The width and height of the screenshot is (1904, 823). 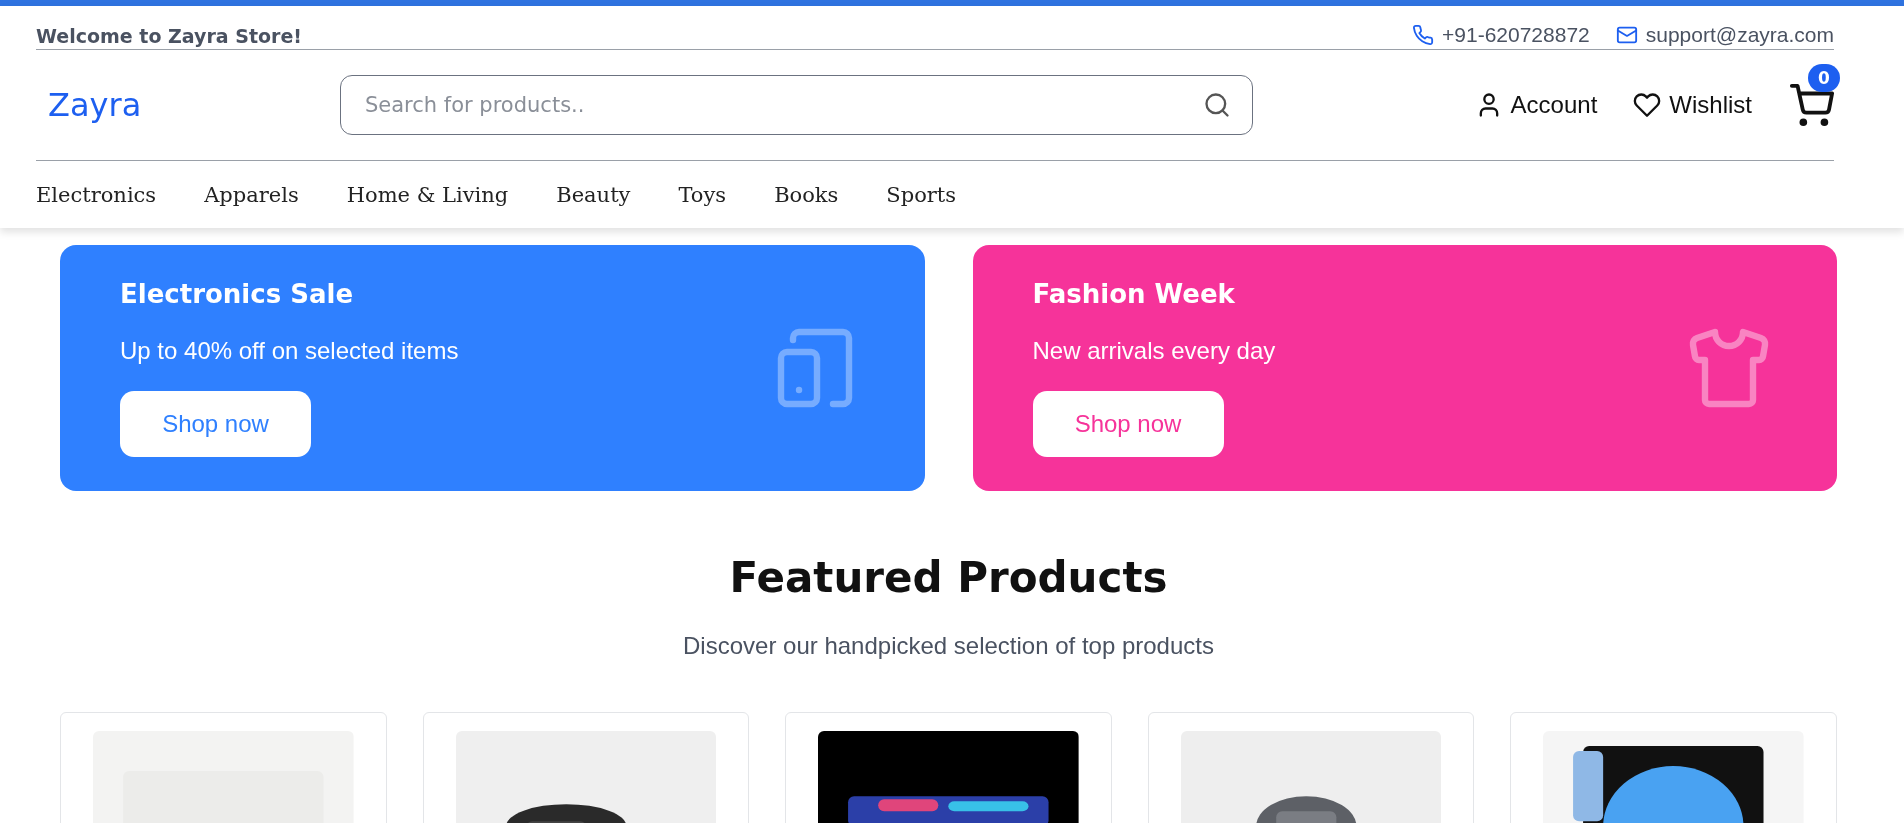 I want to click on category-link: Books, so click(x=806, y=194).